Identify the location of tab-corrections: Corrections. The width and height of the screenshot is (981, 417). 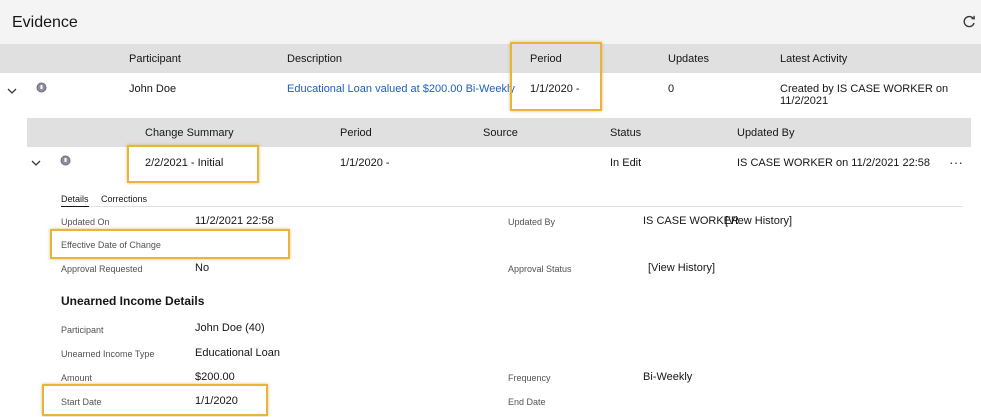
(124, 199).